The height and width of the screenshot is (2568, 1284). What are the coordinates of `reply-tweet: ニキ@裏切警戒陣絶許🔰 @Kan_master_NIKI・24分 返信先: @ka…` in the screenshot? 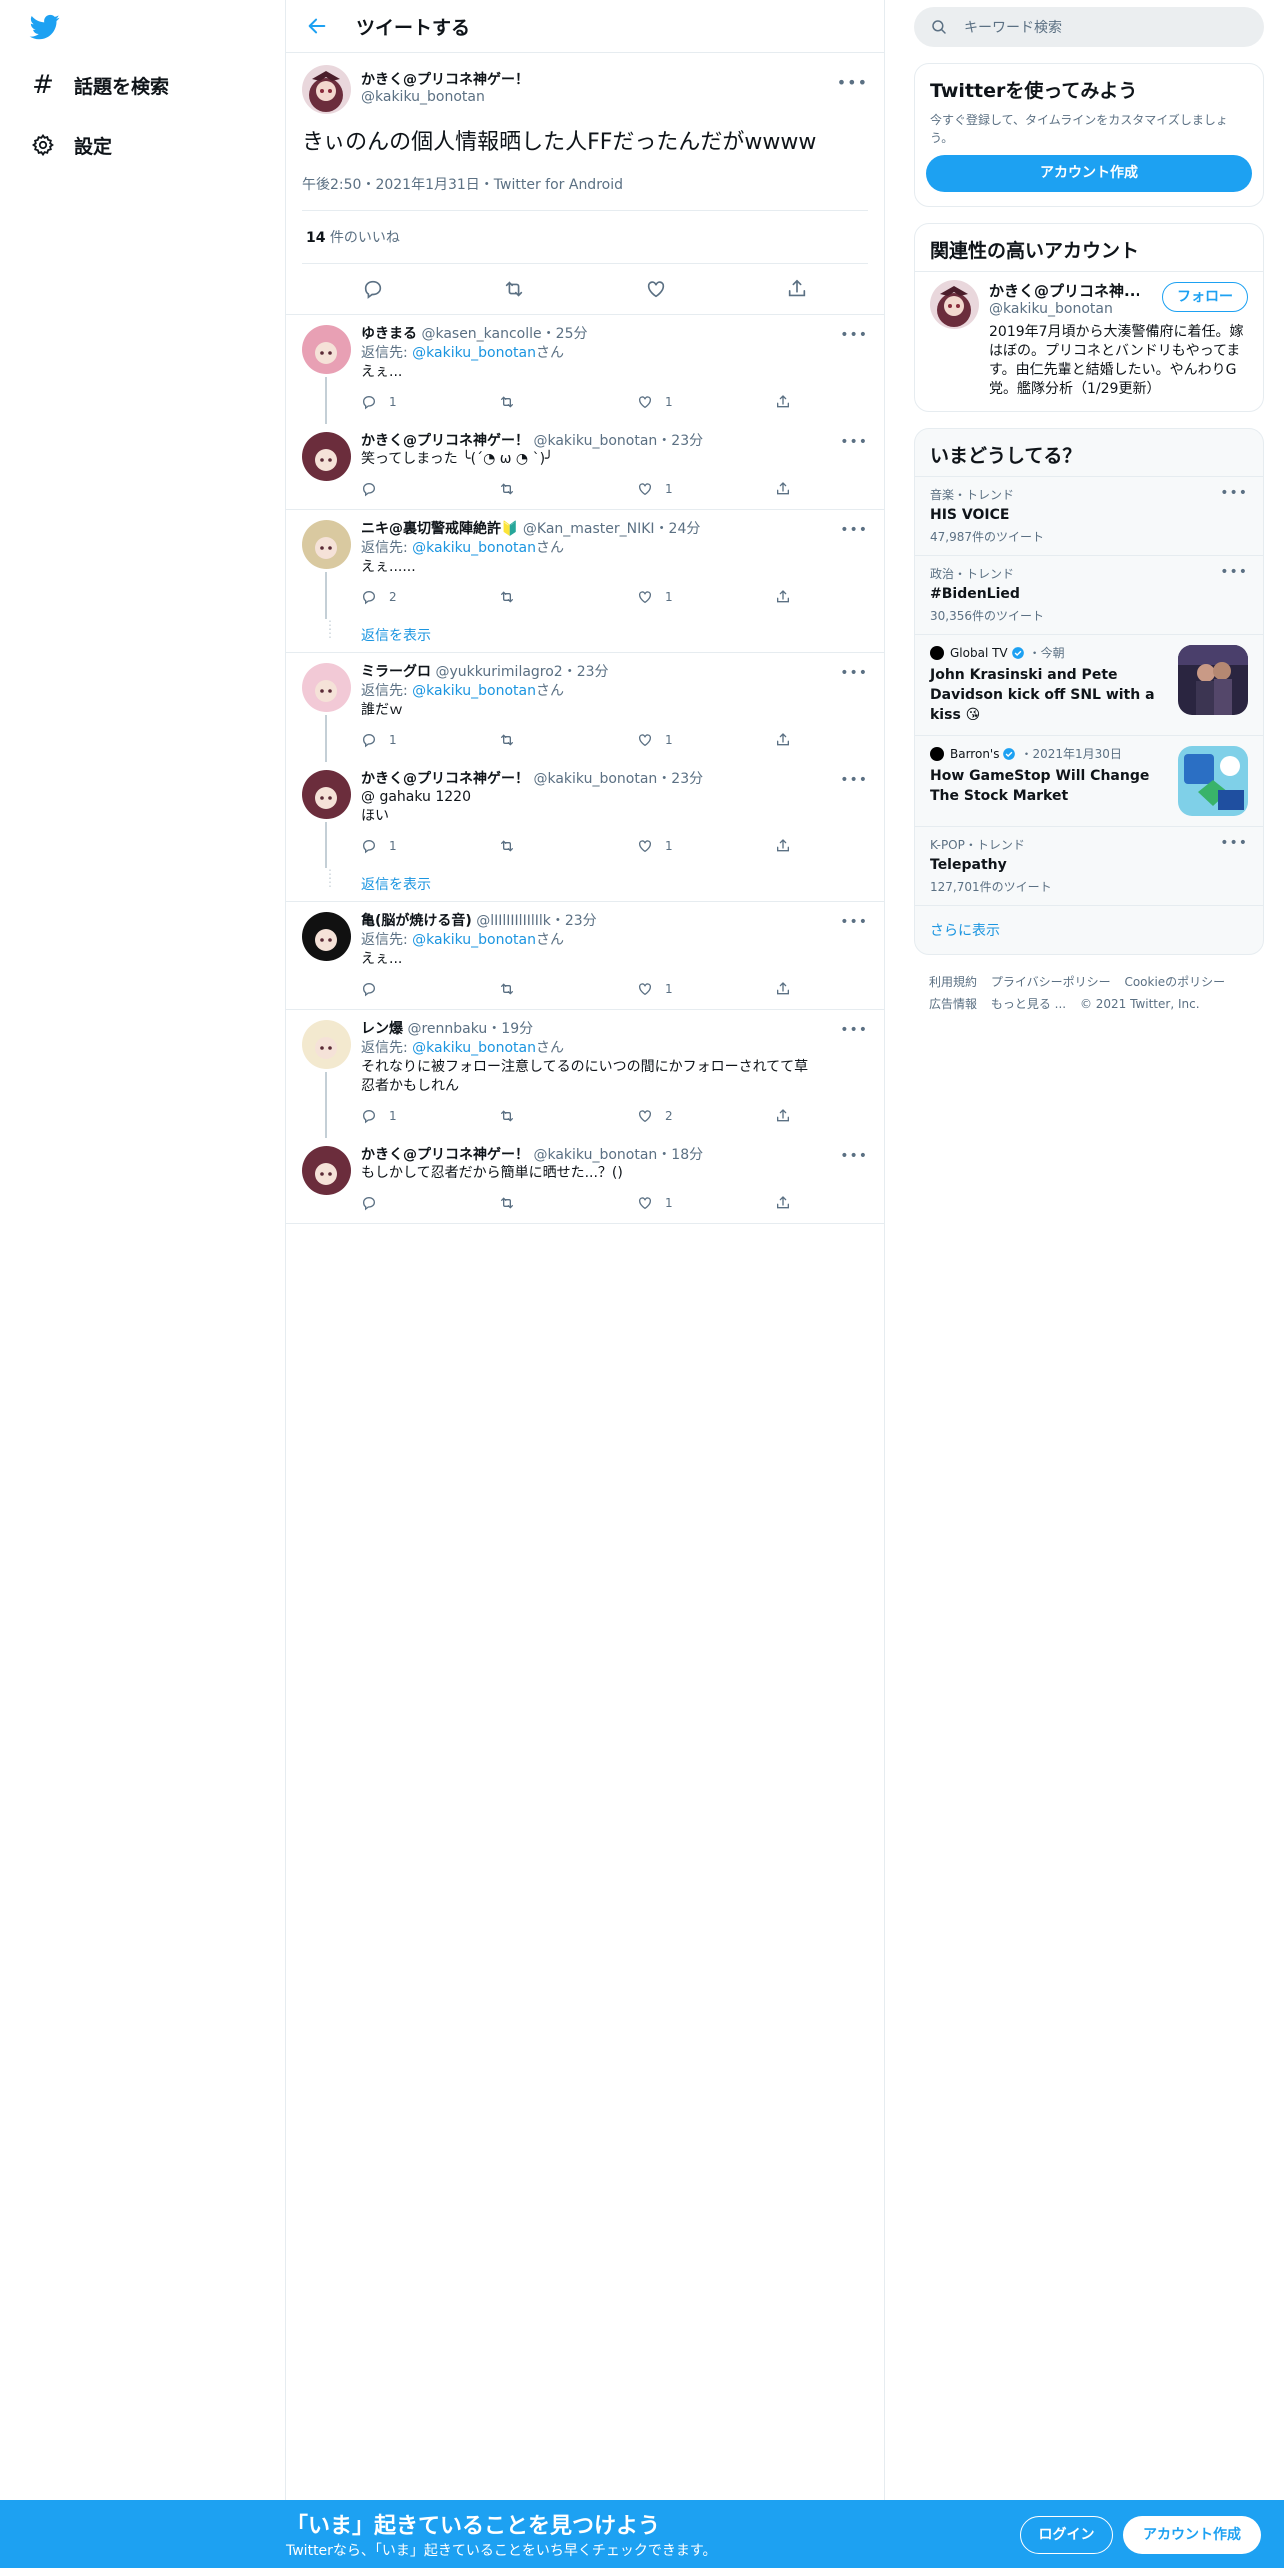 It's located at (585, 564).